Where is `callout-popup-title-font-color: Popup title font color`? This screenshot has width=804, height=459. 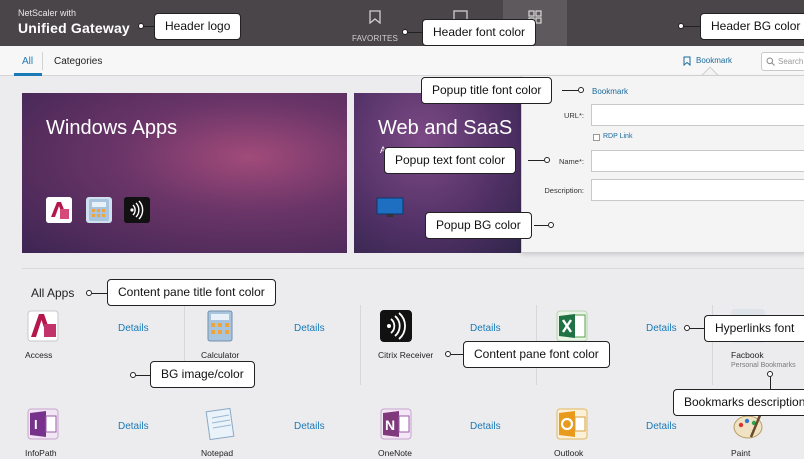 callout-popup-title-font-color: Popup title font color is located at coordinates (487, 90).